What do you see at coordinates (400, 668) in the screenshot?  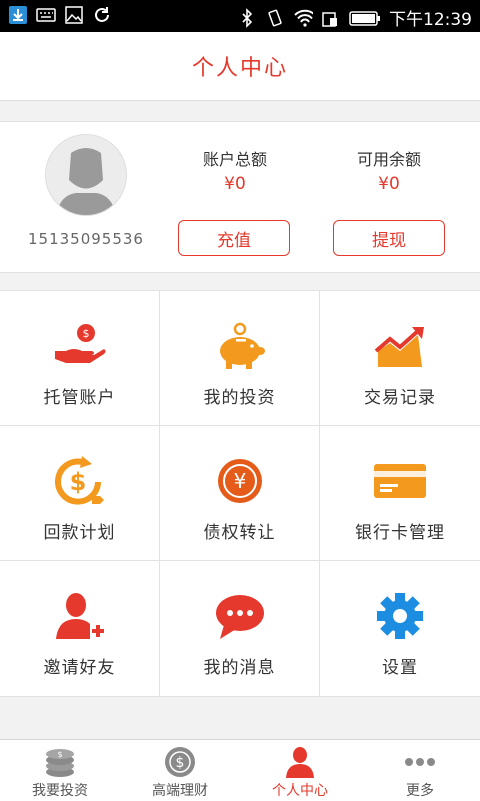 I see `menu-label: 设置` at bounding box center [400, 668].